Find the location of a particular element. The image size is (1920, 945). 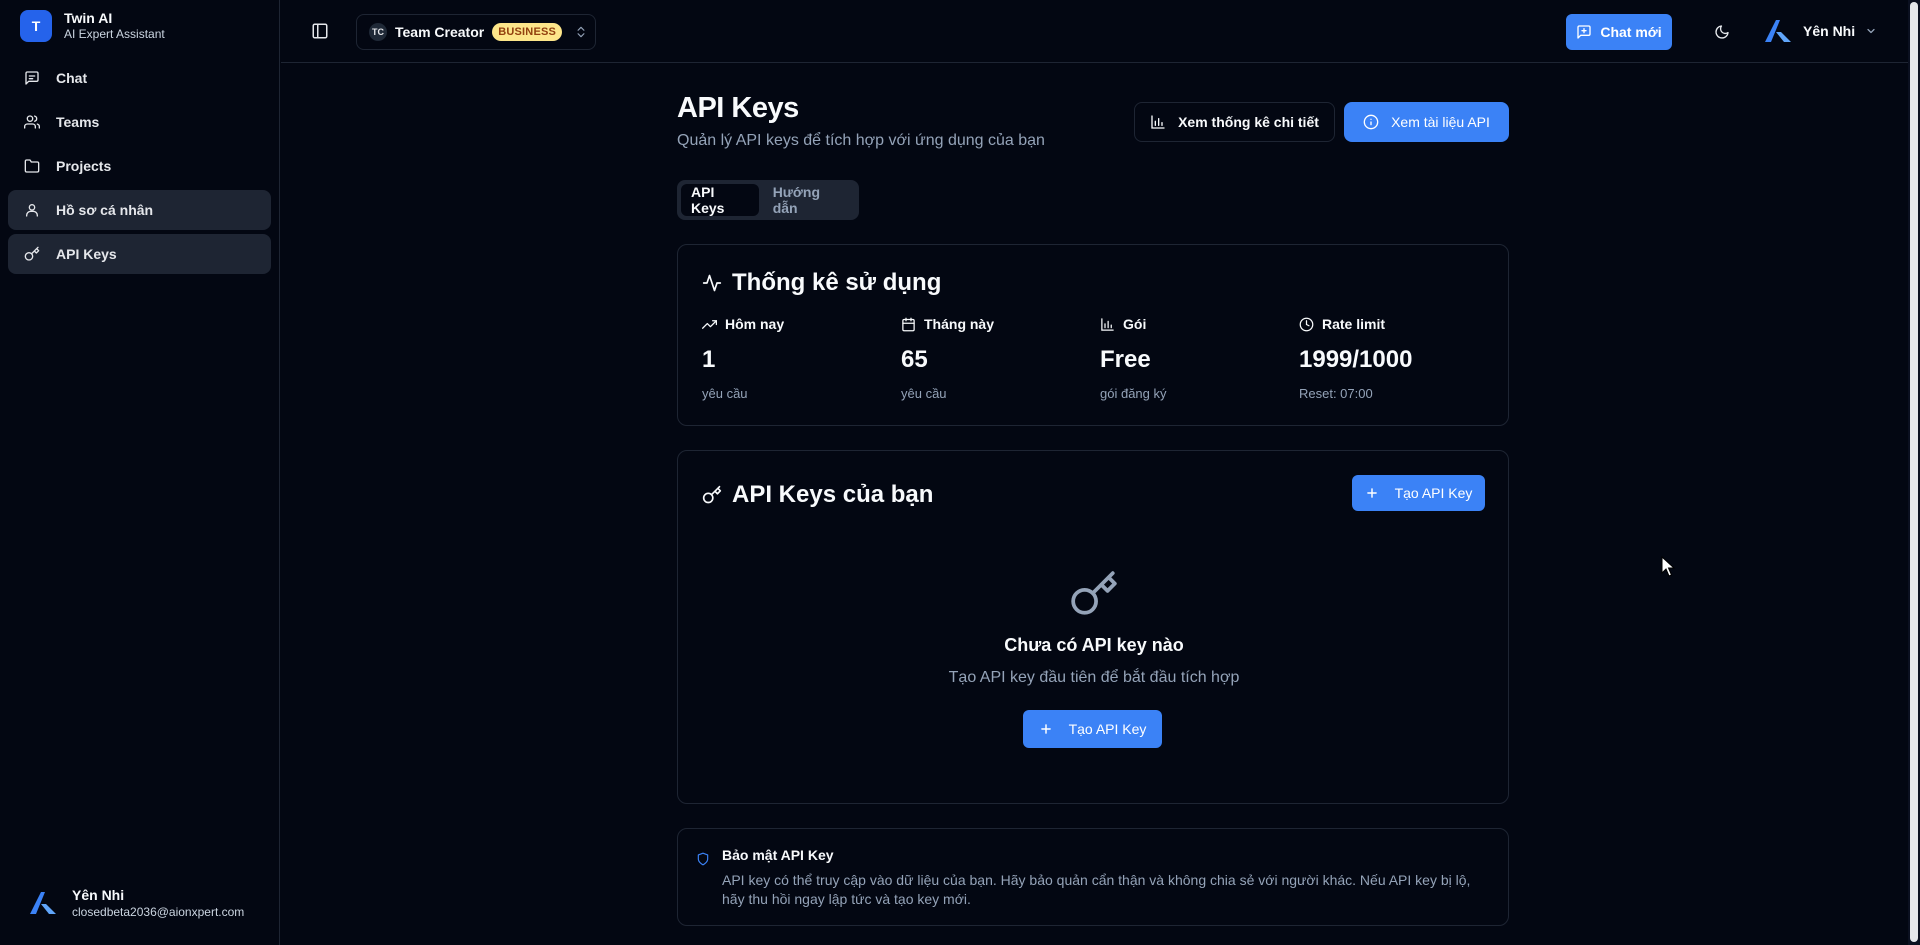

view-docs-label: Xem tài liệu API is located at coordinates (1440, 122).